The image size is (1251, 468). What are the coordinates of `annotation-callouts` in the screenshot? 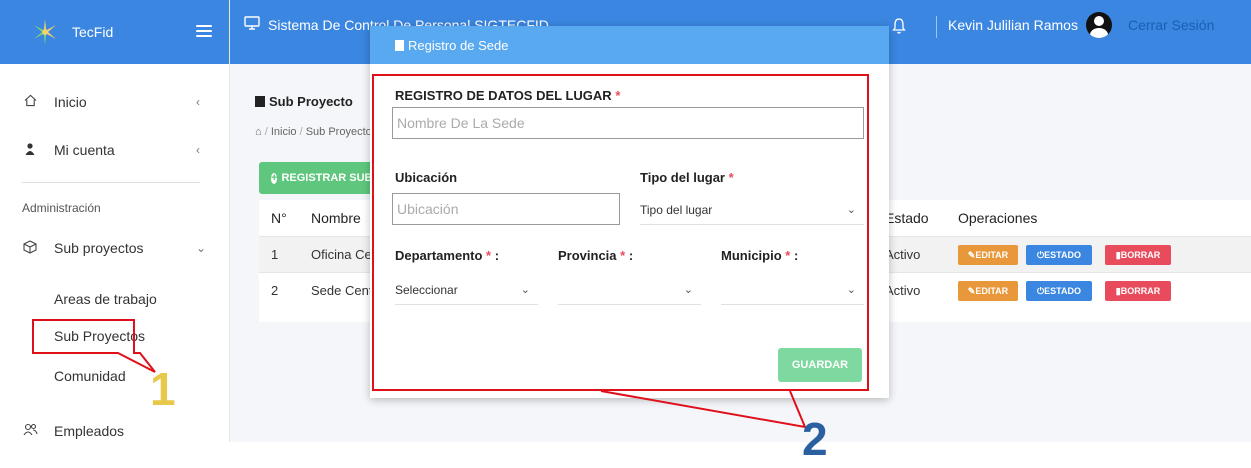 It's located at (419, 374).